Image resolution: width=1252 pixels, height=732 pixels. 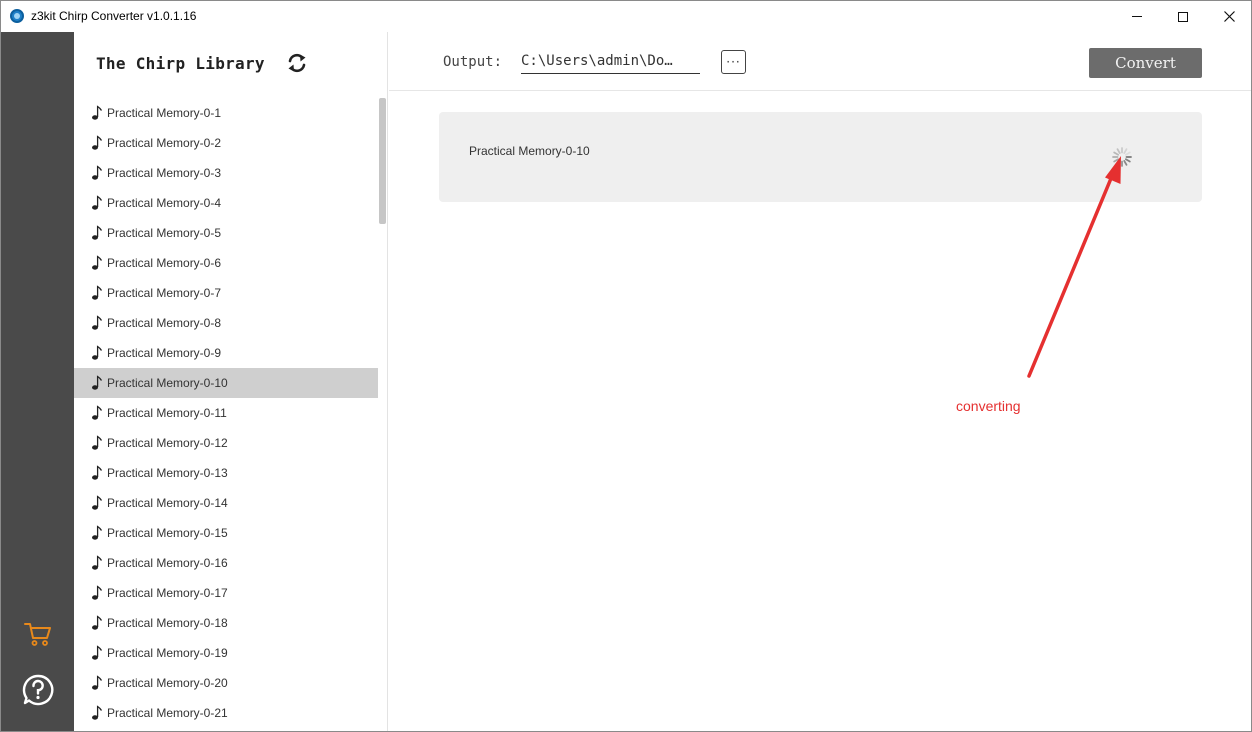 What do you see at coordinates (1145, 63) in the screenshot?
I see `convert-button: Convert` at bounding box center [1145, 63].